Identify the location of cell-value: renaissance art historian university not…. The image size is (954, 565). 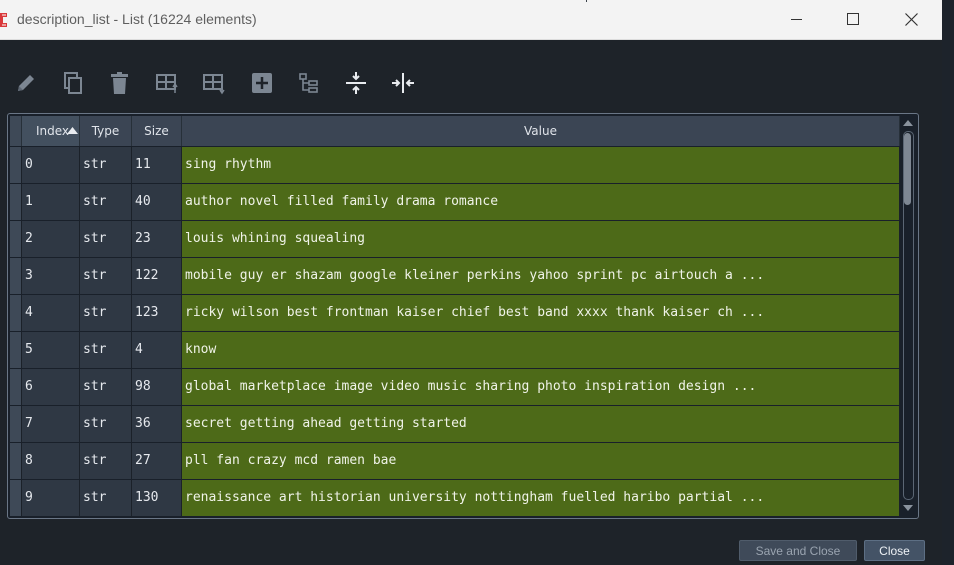
(541, 498).